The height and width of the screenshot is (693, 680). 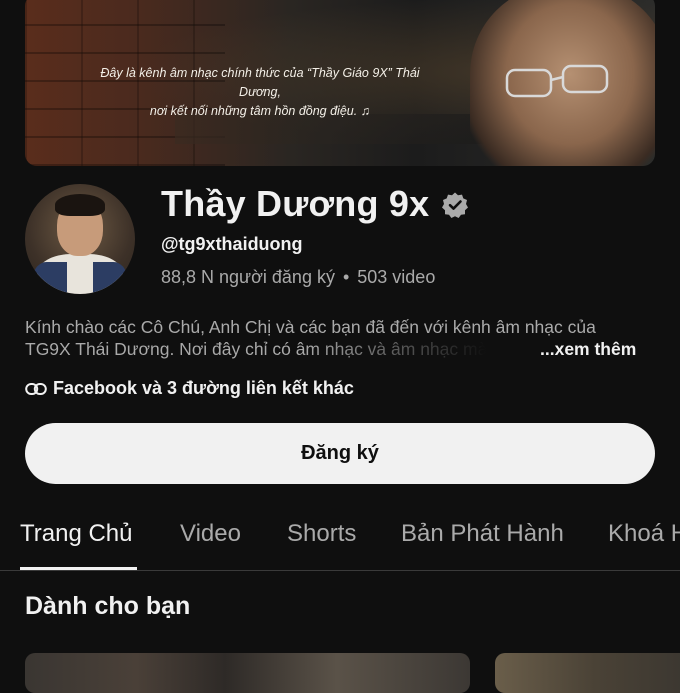 I want to click on tab-shorts: Shorts, so click(x=321, y=534).